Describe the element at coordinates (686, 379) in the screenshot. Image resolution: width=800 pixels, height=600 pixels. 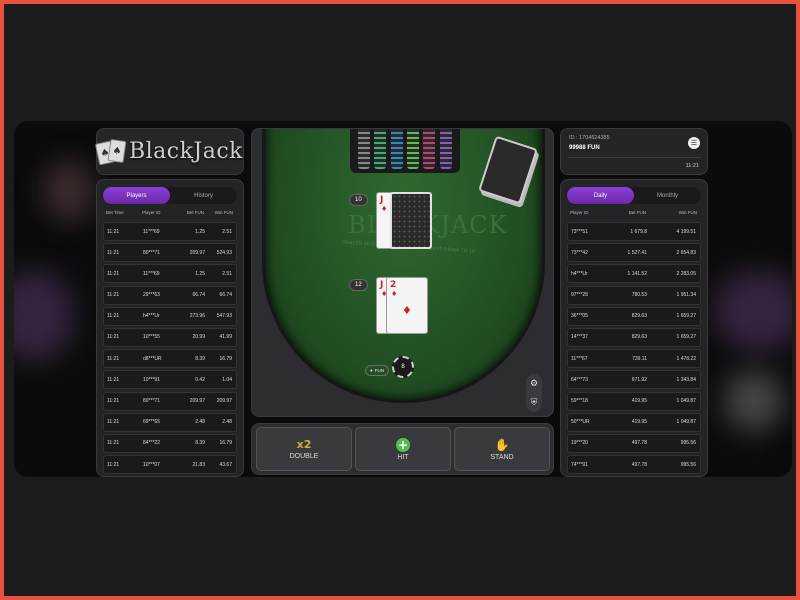
I see `table-cell: 1 343.84` at that location.